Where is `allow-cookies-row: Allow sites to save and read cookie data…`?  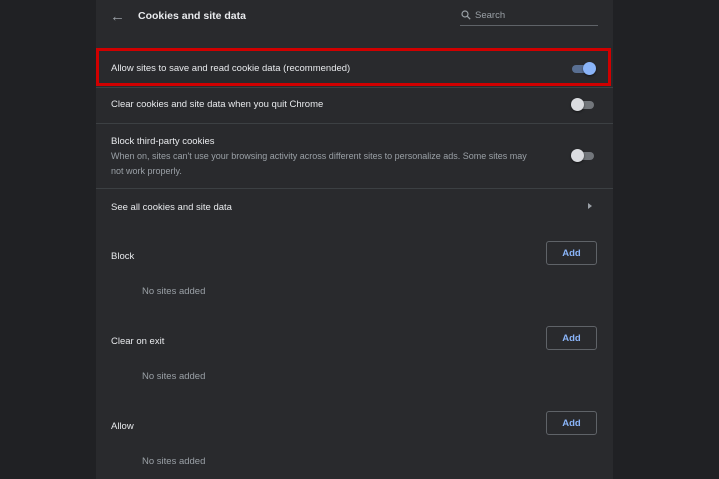 allow-cookies-row: Allow sites to save and read cookie data… is located at coordinates (354, 68).